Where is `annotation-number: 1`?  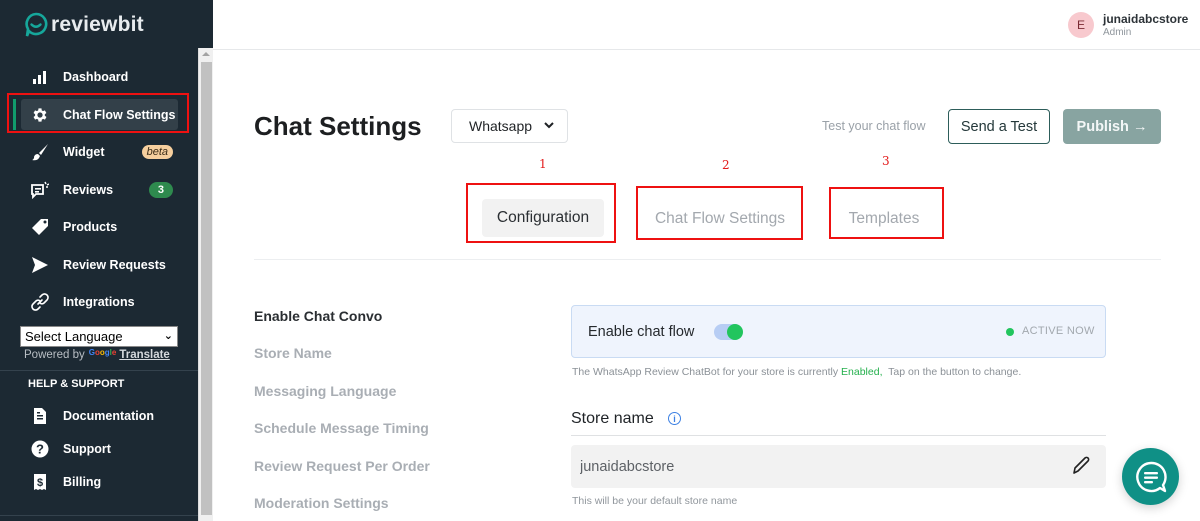 annotation-number: 1 is located at coordinates (543, 164).